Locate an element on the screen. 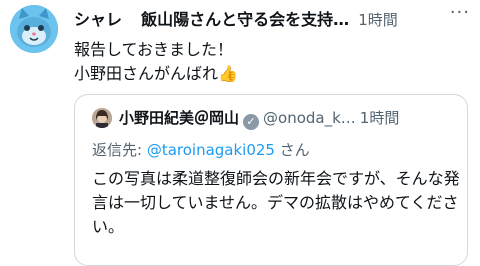 The width and height of the screenshot is (480, 266). quoted-timestamp: 1時間 is located at coordinates (380, 118).